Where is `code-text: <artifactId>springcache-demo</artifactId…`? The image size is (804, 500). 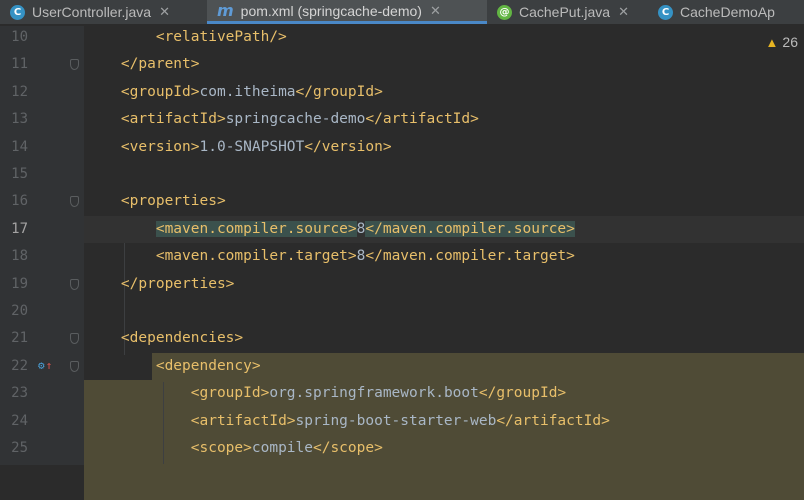 code-text: <artifactId>springcache-demo</artifactId… is located at coordinates (282, 119).